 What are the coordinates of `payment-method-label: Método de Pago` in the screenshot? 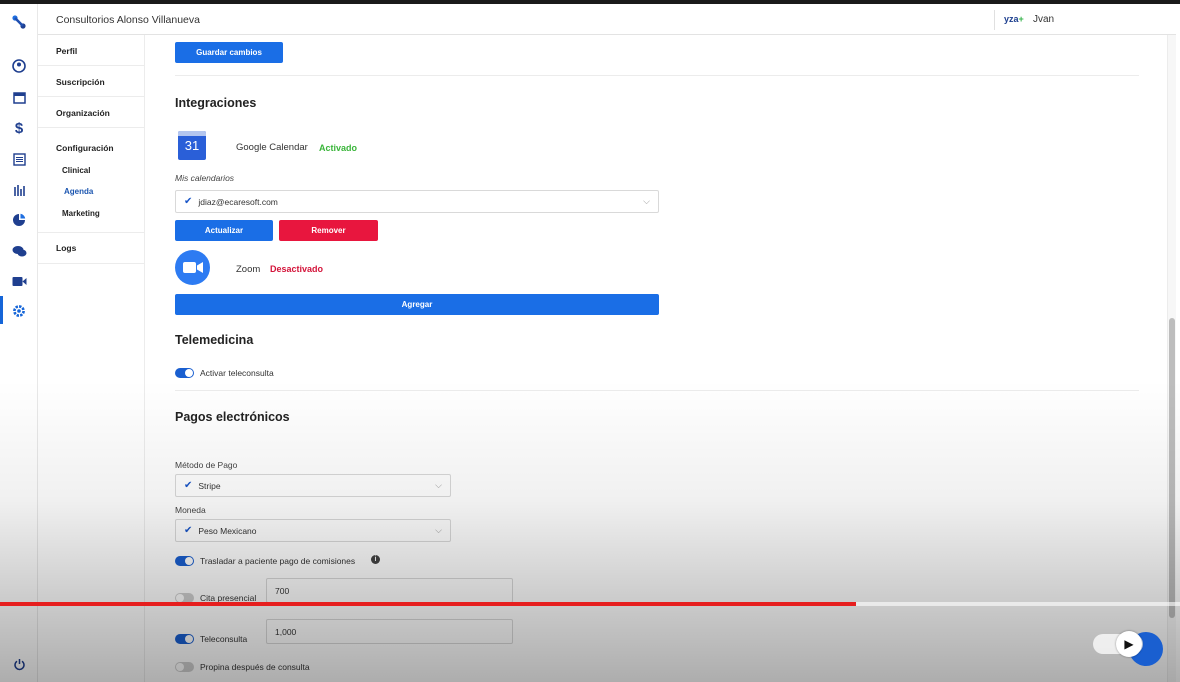 It's located at (206, 465).